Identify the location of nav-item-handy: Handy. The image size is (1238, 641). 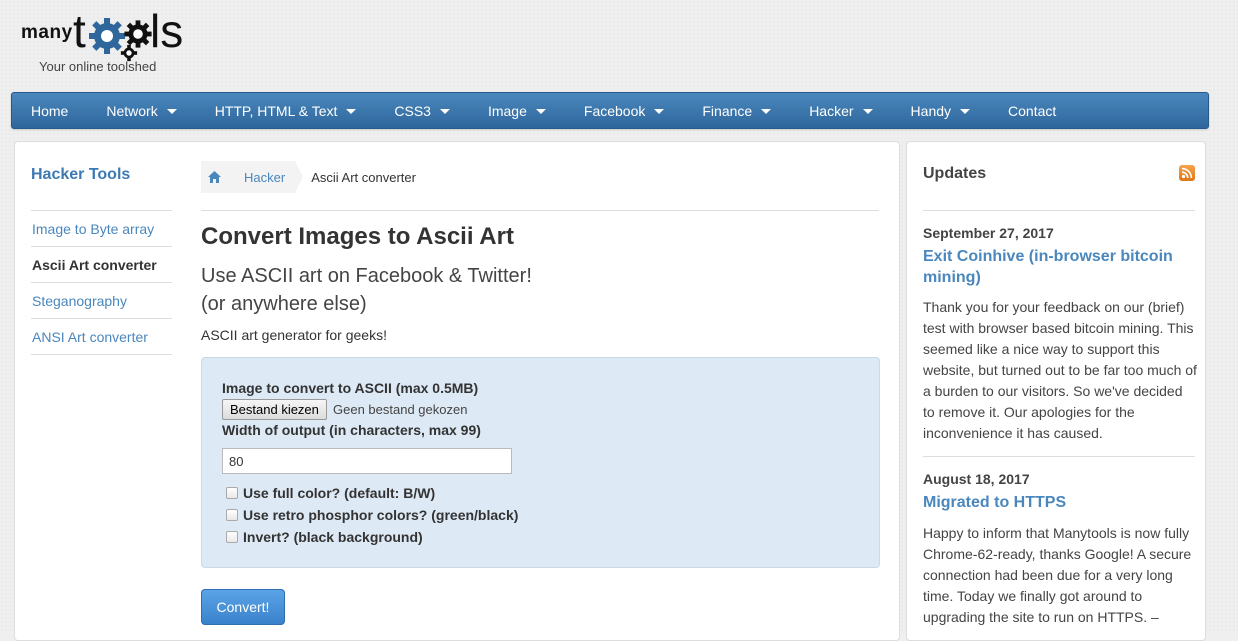
(940, 110).